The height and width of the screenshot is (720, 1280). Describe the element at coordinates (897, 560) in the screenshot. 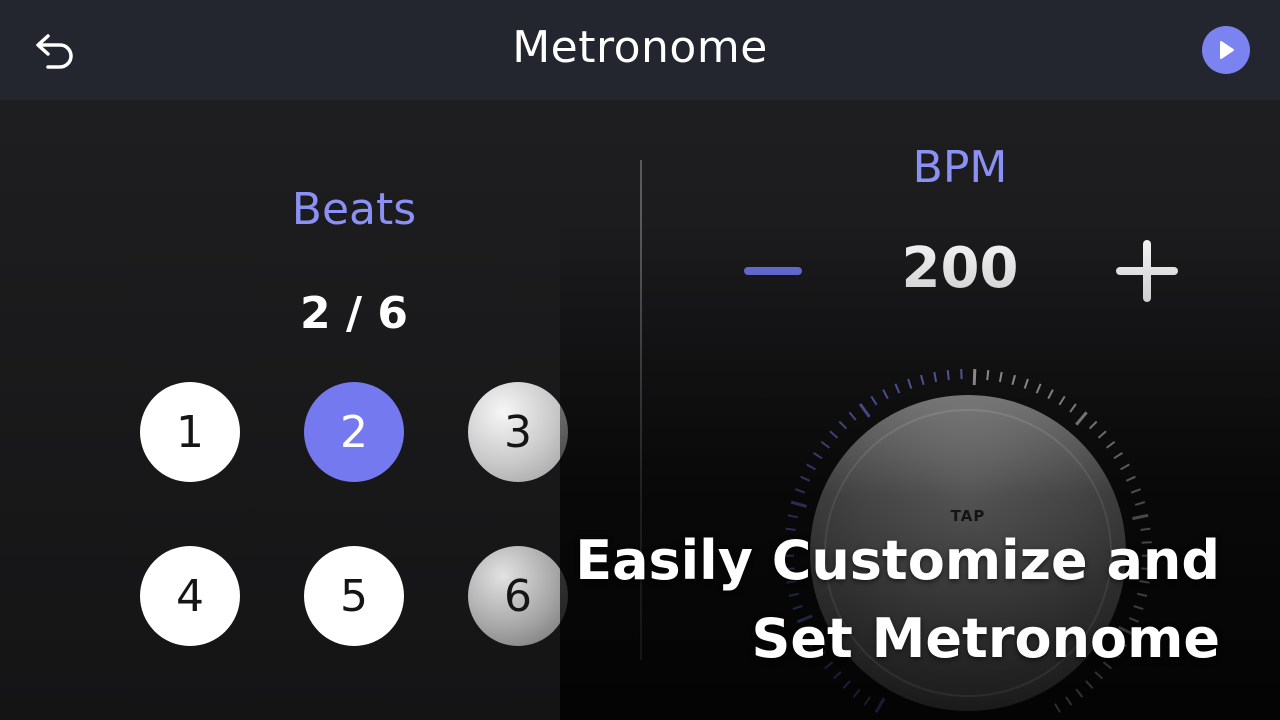

I see `caption-line-1: Easily Customize and` at that location.